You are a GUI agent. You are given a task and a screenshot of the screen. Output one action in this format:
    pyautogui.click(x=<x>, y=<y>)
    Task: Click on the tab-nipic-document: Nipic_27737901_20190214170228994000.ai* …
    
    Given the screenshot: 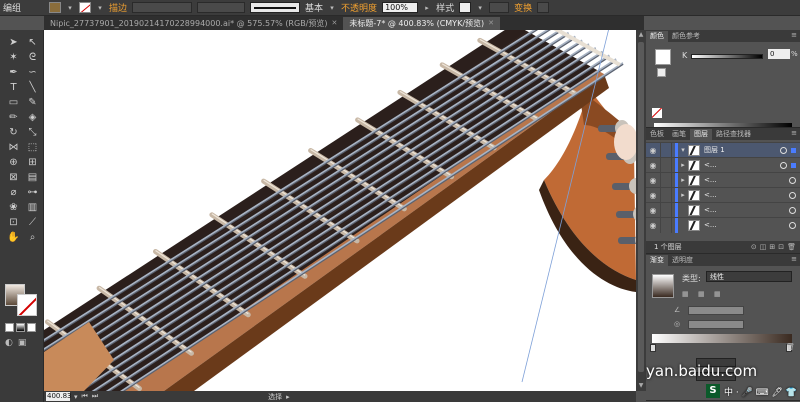 What is the action you would take?
    pyautogui.click(x=193, y=23)
    